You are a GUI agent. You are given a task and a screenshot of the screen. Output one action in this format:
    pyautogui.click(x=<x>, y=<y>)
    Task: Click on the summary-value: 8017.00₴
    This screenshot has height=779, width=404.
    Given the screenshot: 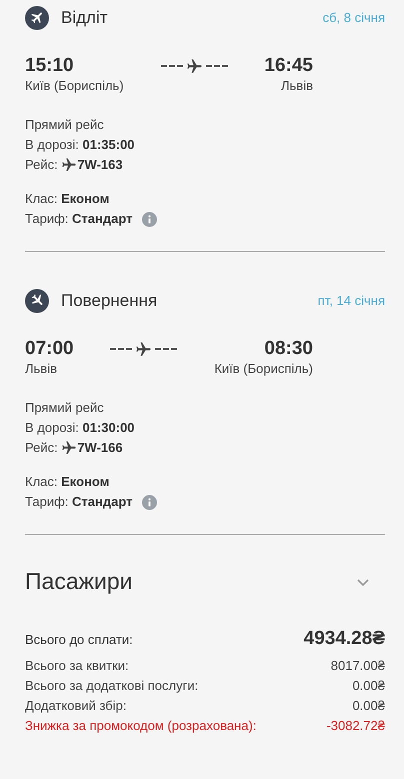 What is the action you would take?
    pyautogui.click(x=357, y=666)
    